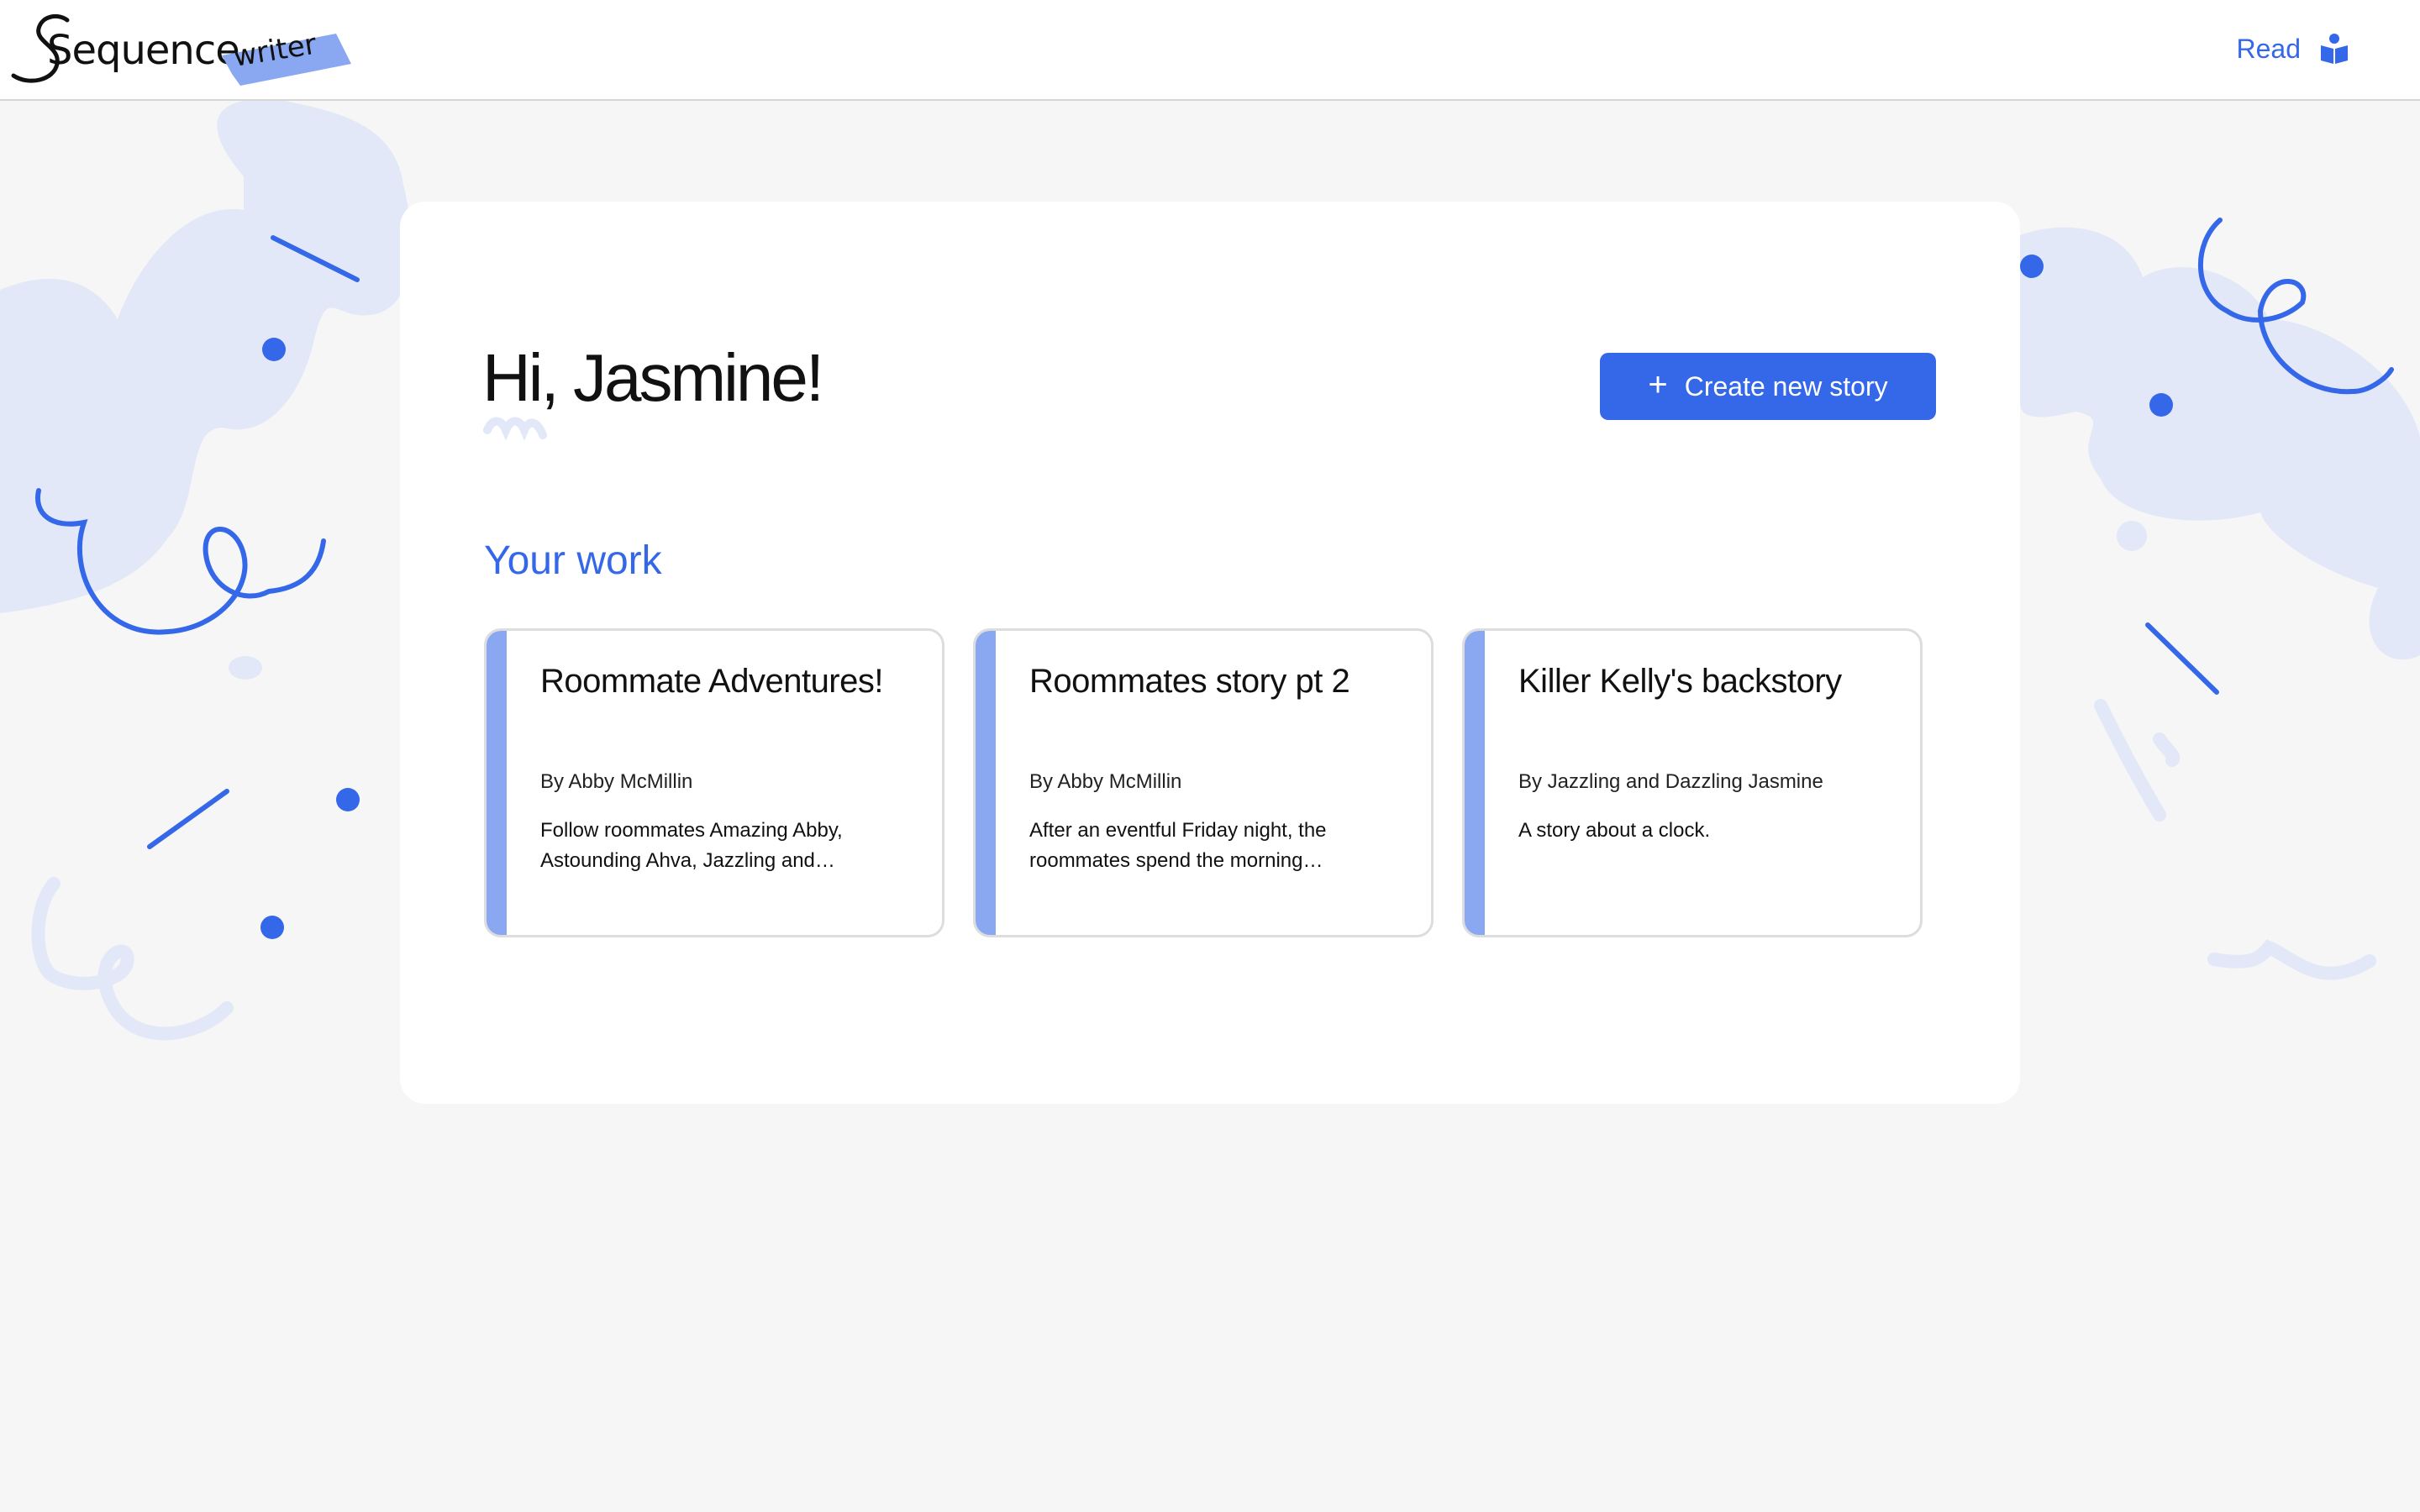  Describe the element at coordinates (1210, 50) in the screenshot. I see `top-navbar: Sequence writer Read` at that location.